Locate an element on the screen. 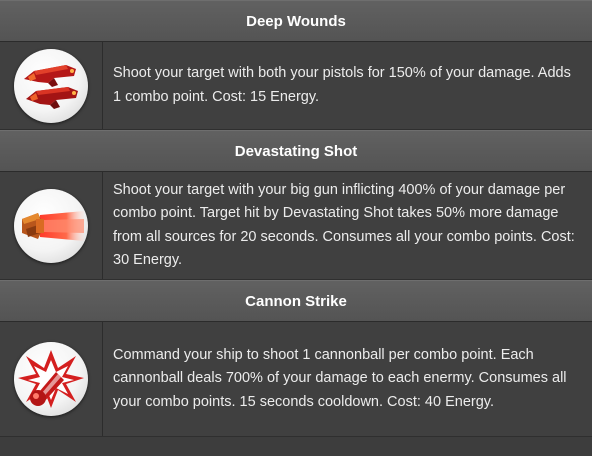  cannonball-impact-icon is located at coordinates (51, 379).